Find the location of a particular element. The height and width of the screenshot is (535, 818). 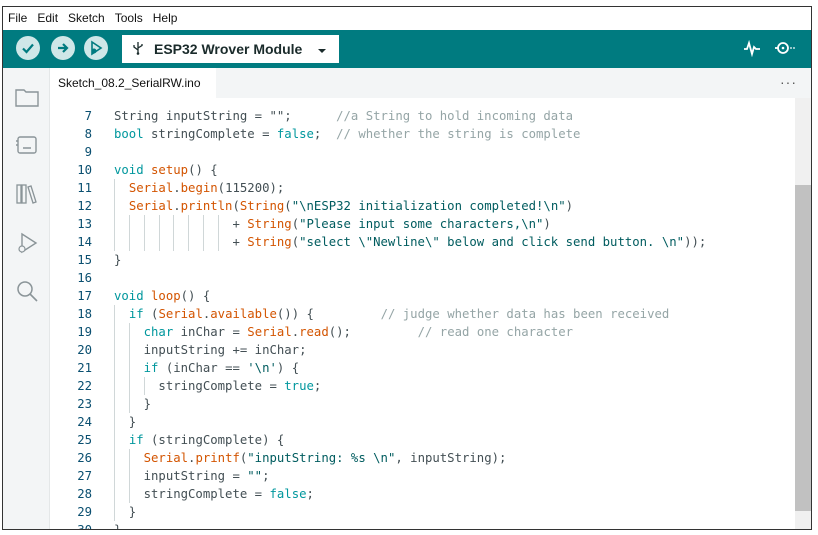

line-number: 23 is located at coordinates (84, 404).